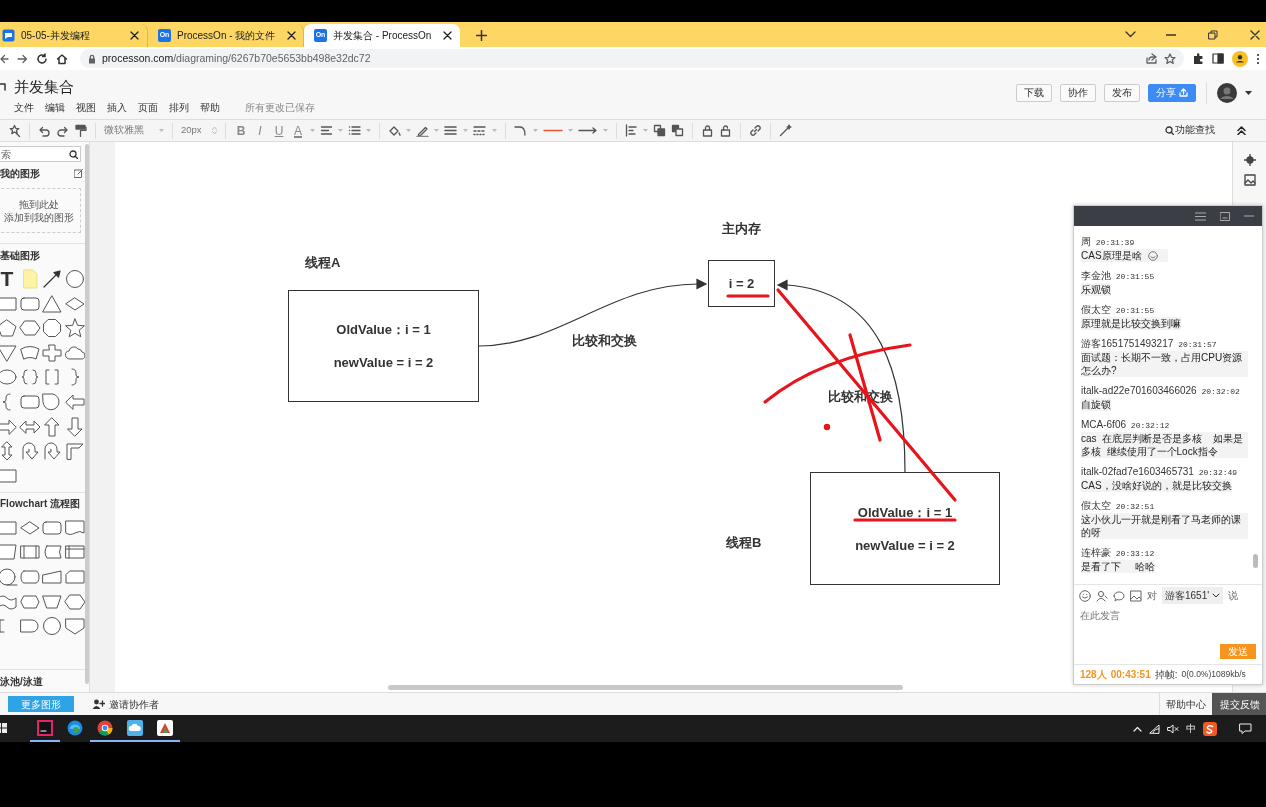  I want to click on wifi-icon, so click(1154, 728).